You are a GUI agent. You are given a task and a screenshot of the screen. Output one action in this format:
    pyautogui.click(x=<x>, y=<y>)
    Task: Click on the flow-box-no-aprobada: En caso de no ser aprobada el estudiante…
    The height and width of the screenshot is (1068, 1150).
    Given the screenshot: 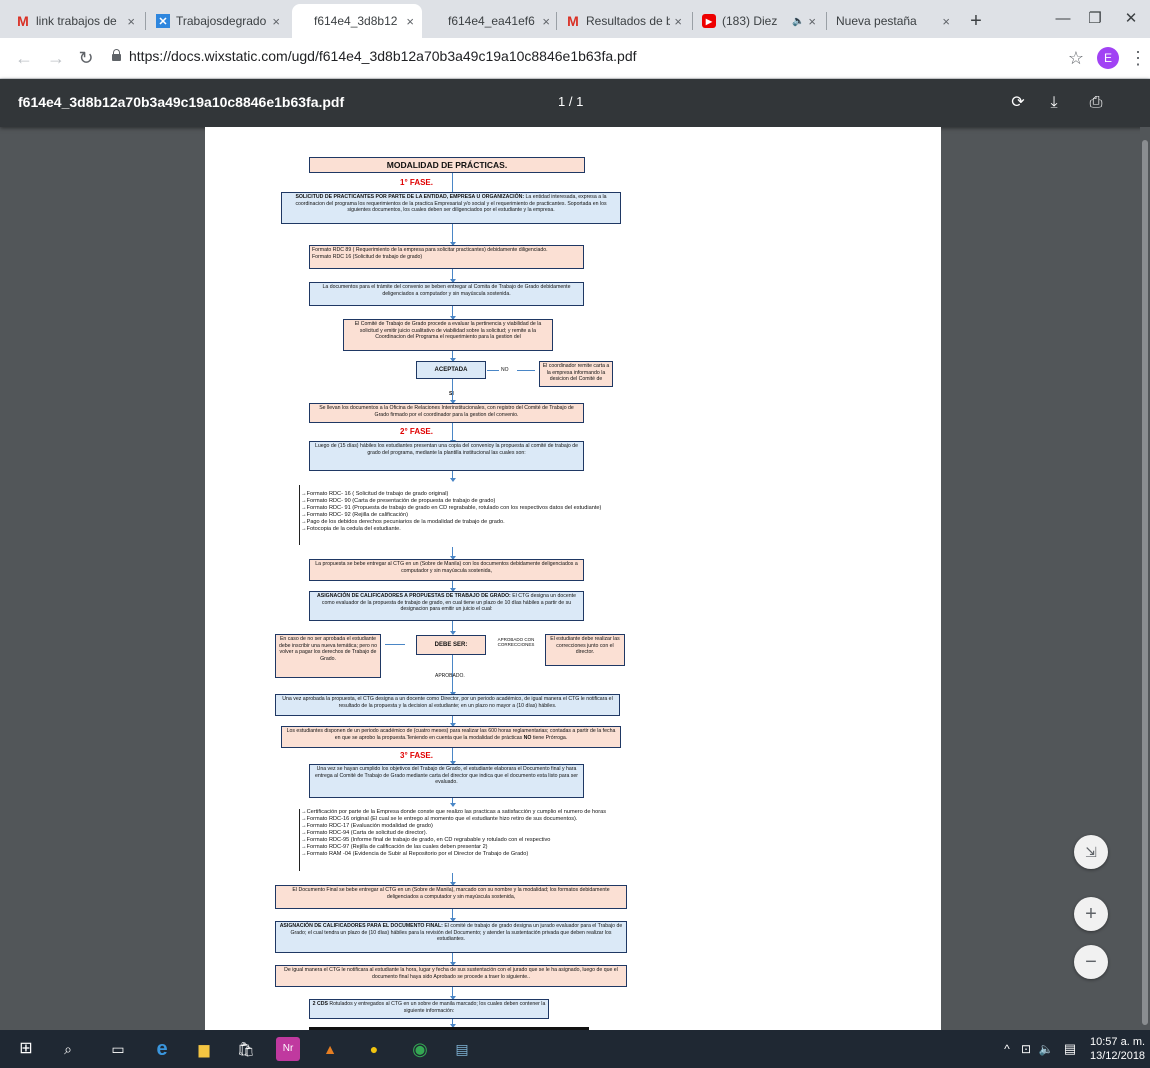 What is the action you would take?
    pyautogui.click(x=328, y=656)
    